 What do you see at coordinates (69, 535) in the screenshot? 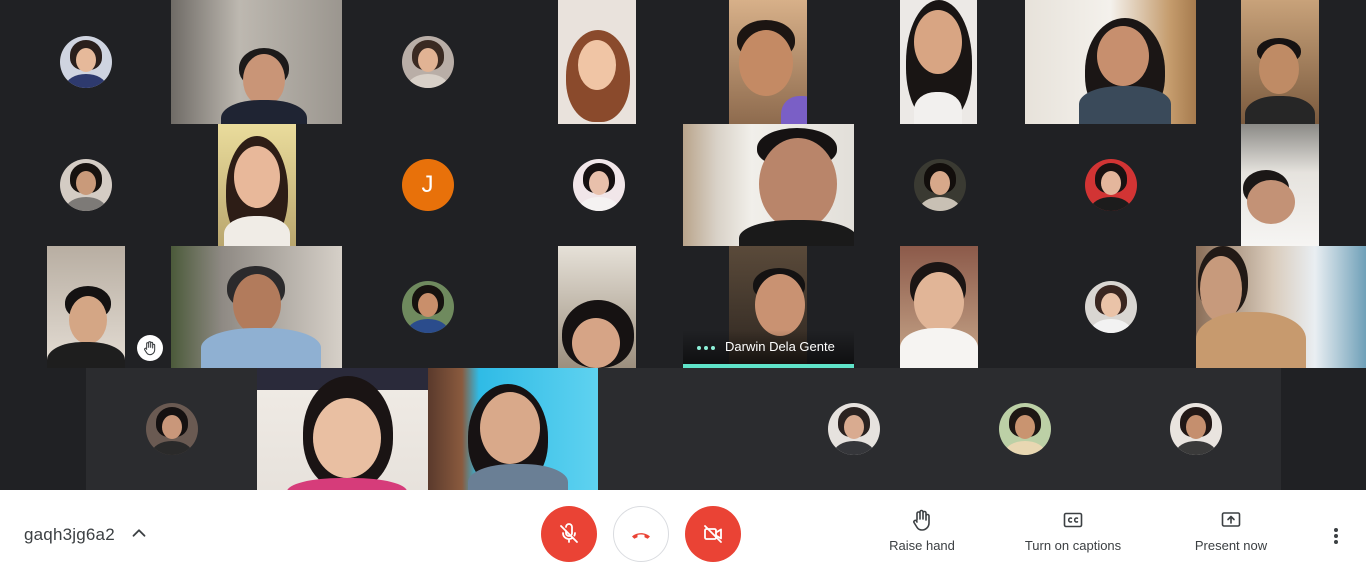
I see `meeting-code: gaqh3jg6a2` at bounding box center [69, 535].